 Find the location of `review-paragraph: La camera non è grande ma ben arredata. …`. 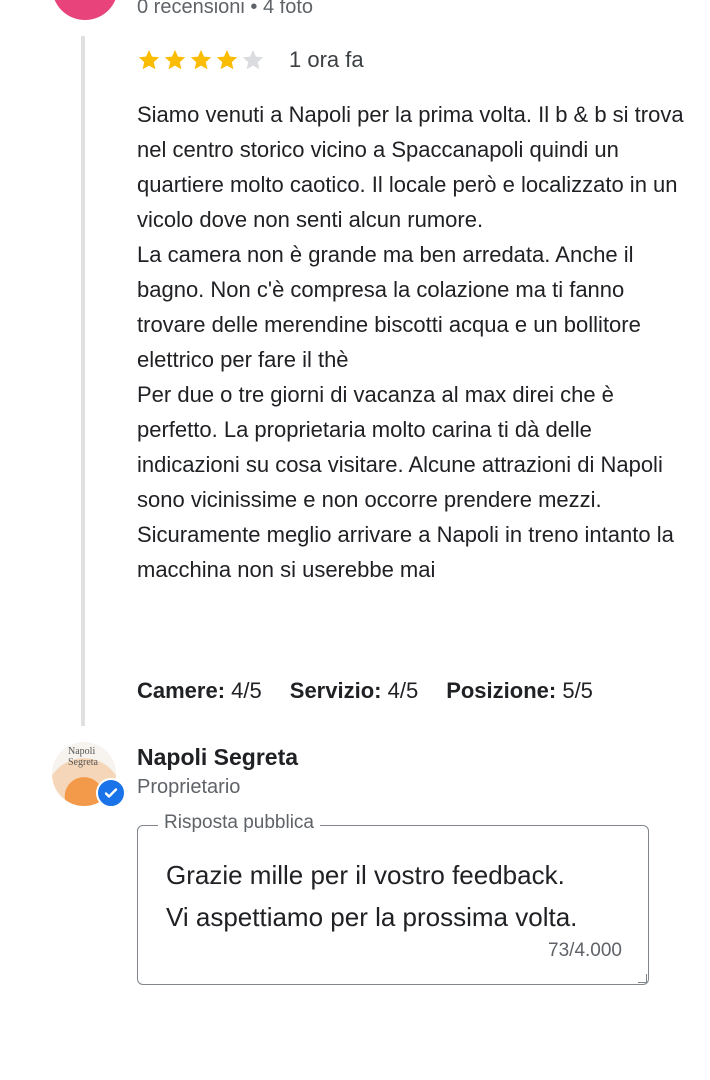

review-paragraph: La camera non è grande ma ben arredata. … is located at coordinates (389, 307).